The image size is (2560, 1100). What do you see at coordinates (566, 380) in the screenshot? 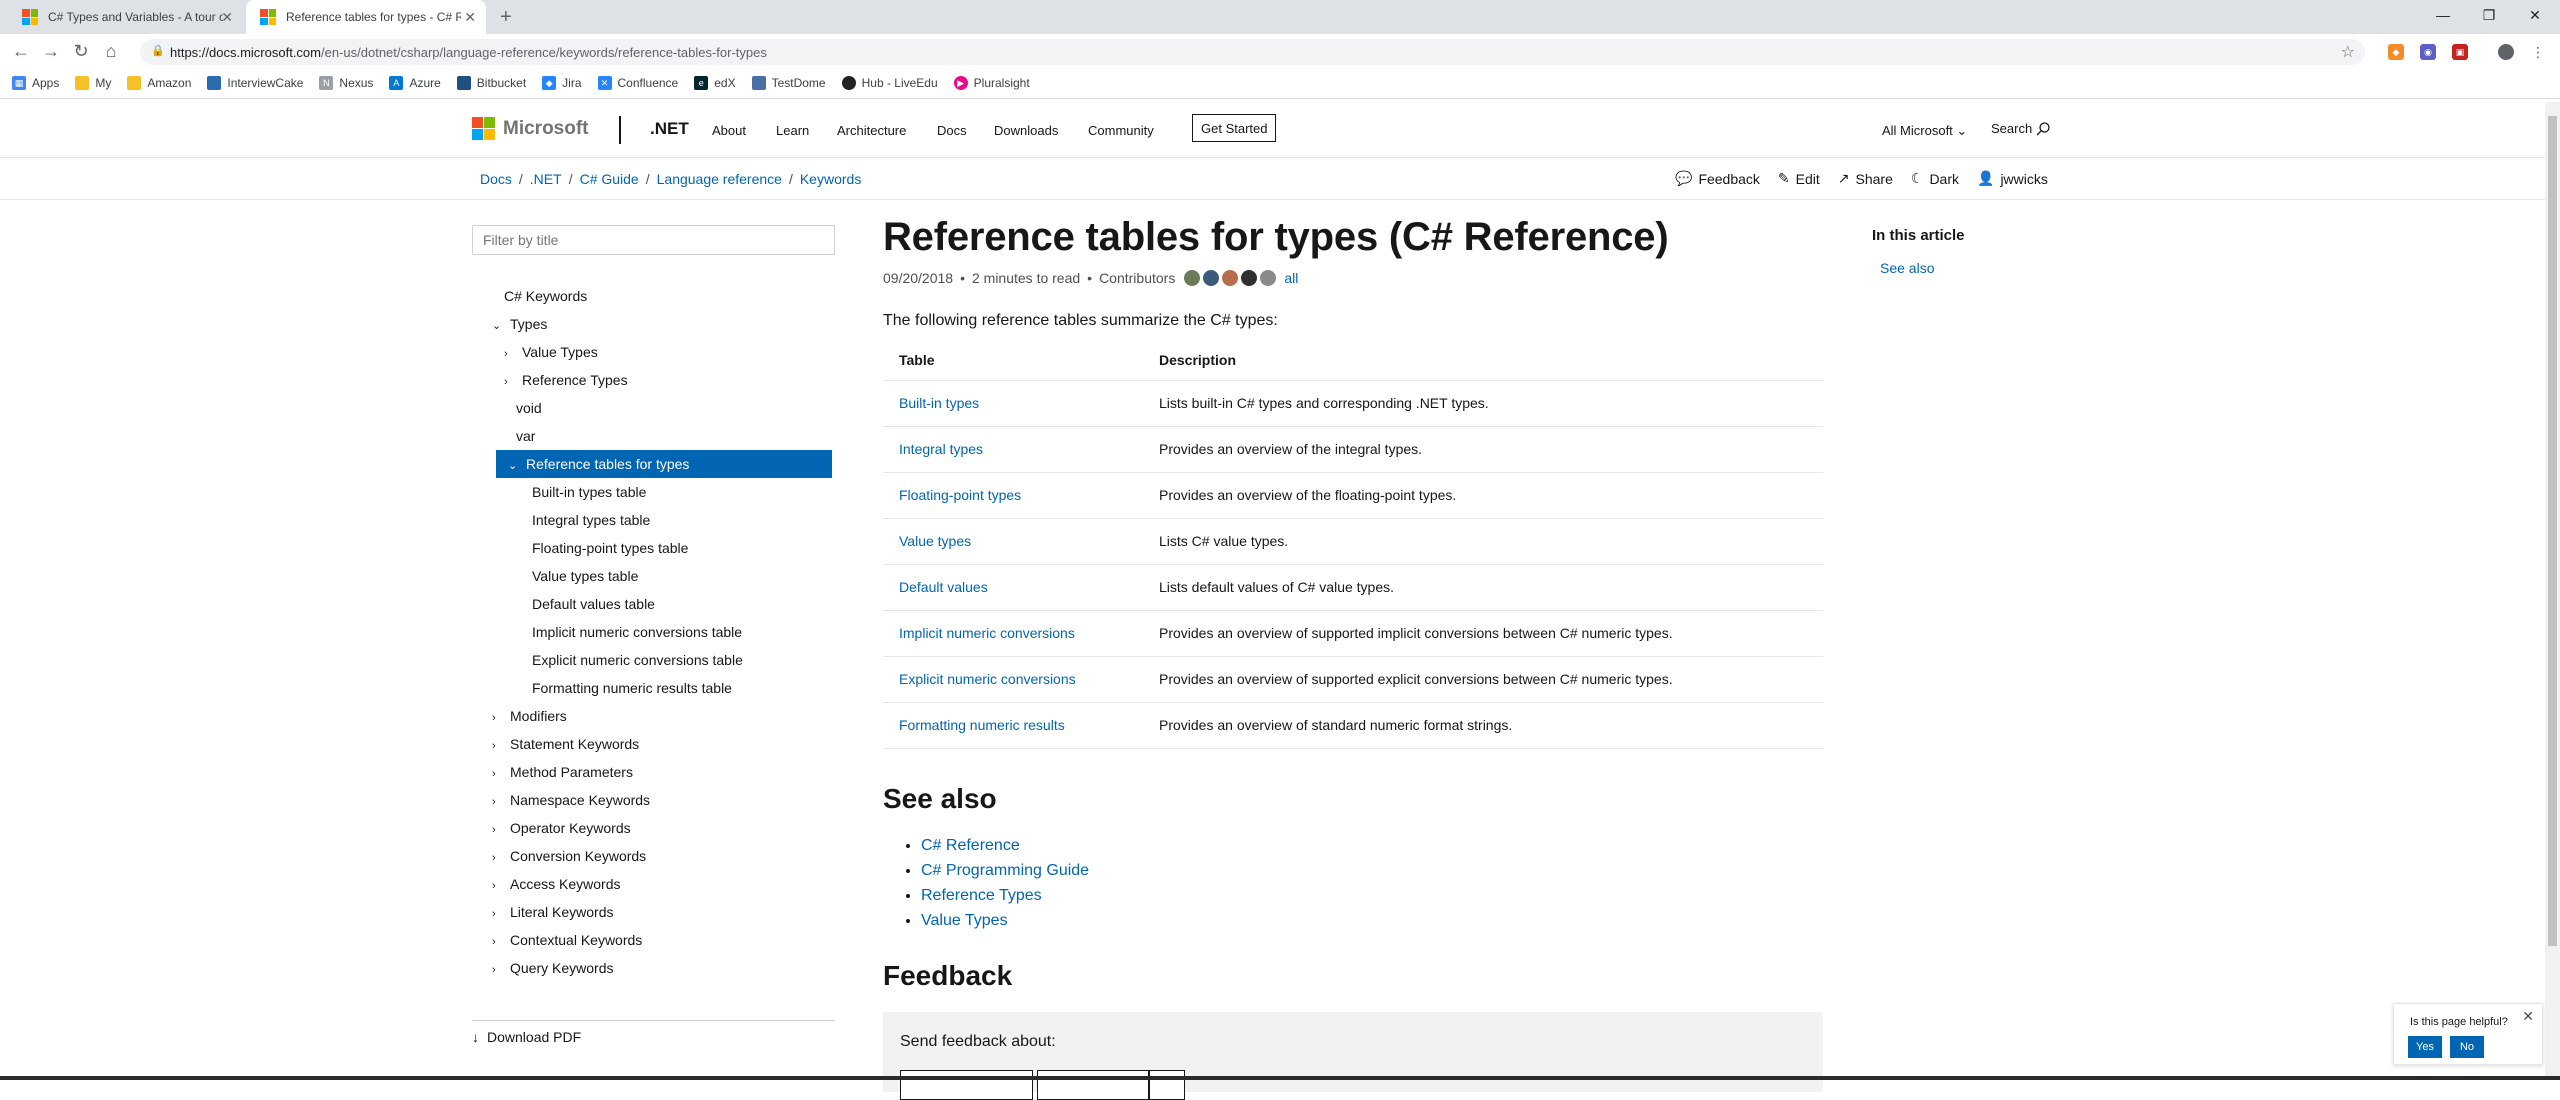
I see `toc-item: › Reference Types` at bounding box center [566, 380].